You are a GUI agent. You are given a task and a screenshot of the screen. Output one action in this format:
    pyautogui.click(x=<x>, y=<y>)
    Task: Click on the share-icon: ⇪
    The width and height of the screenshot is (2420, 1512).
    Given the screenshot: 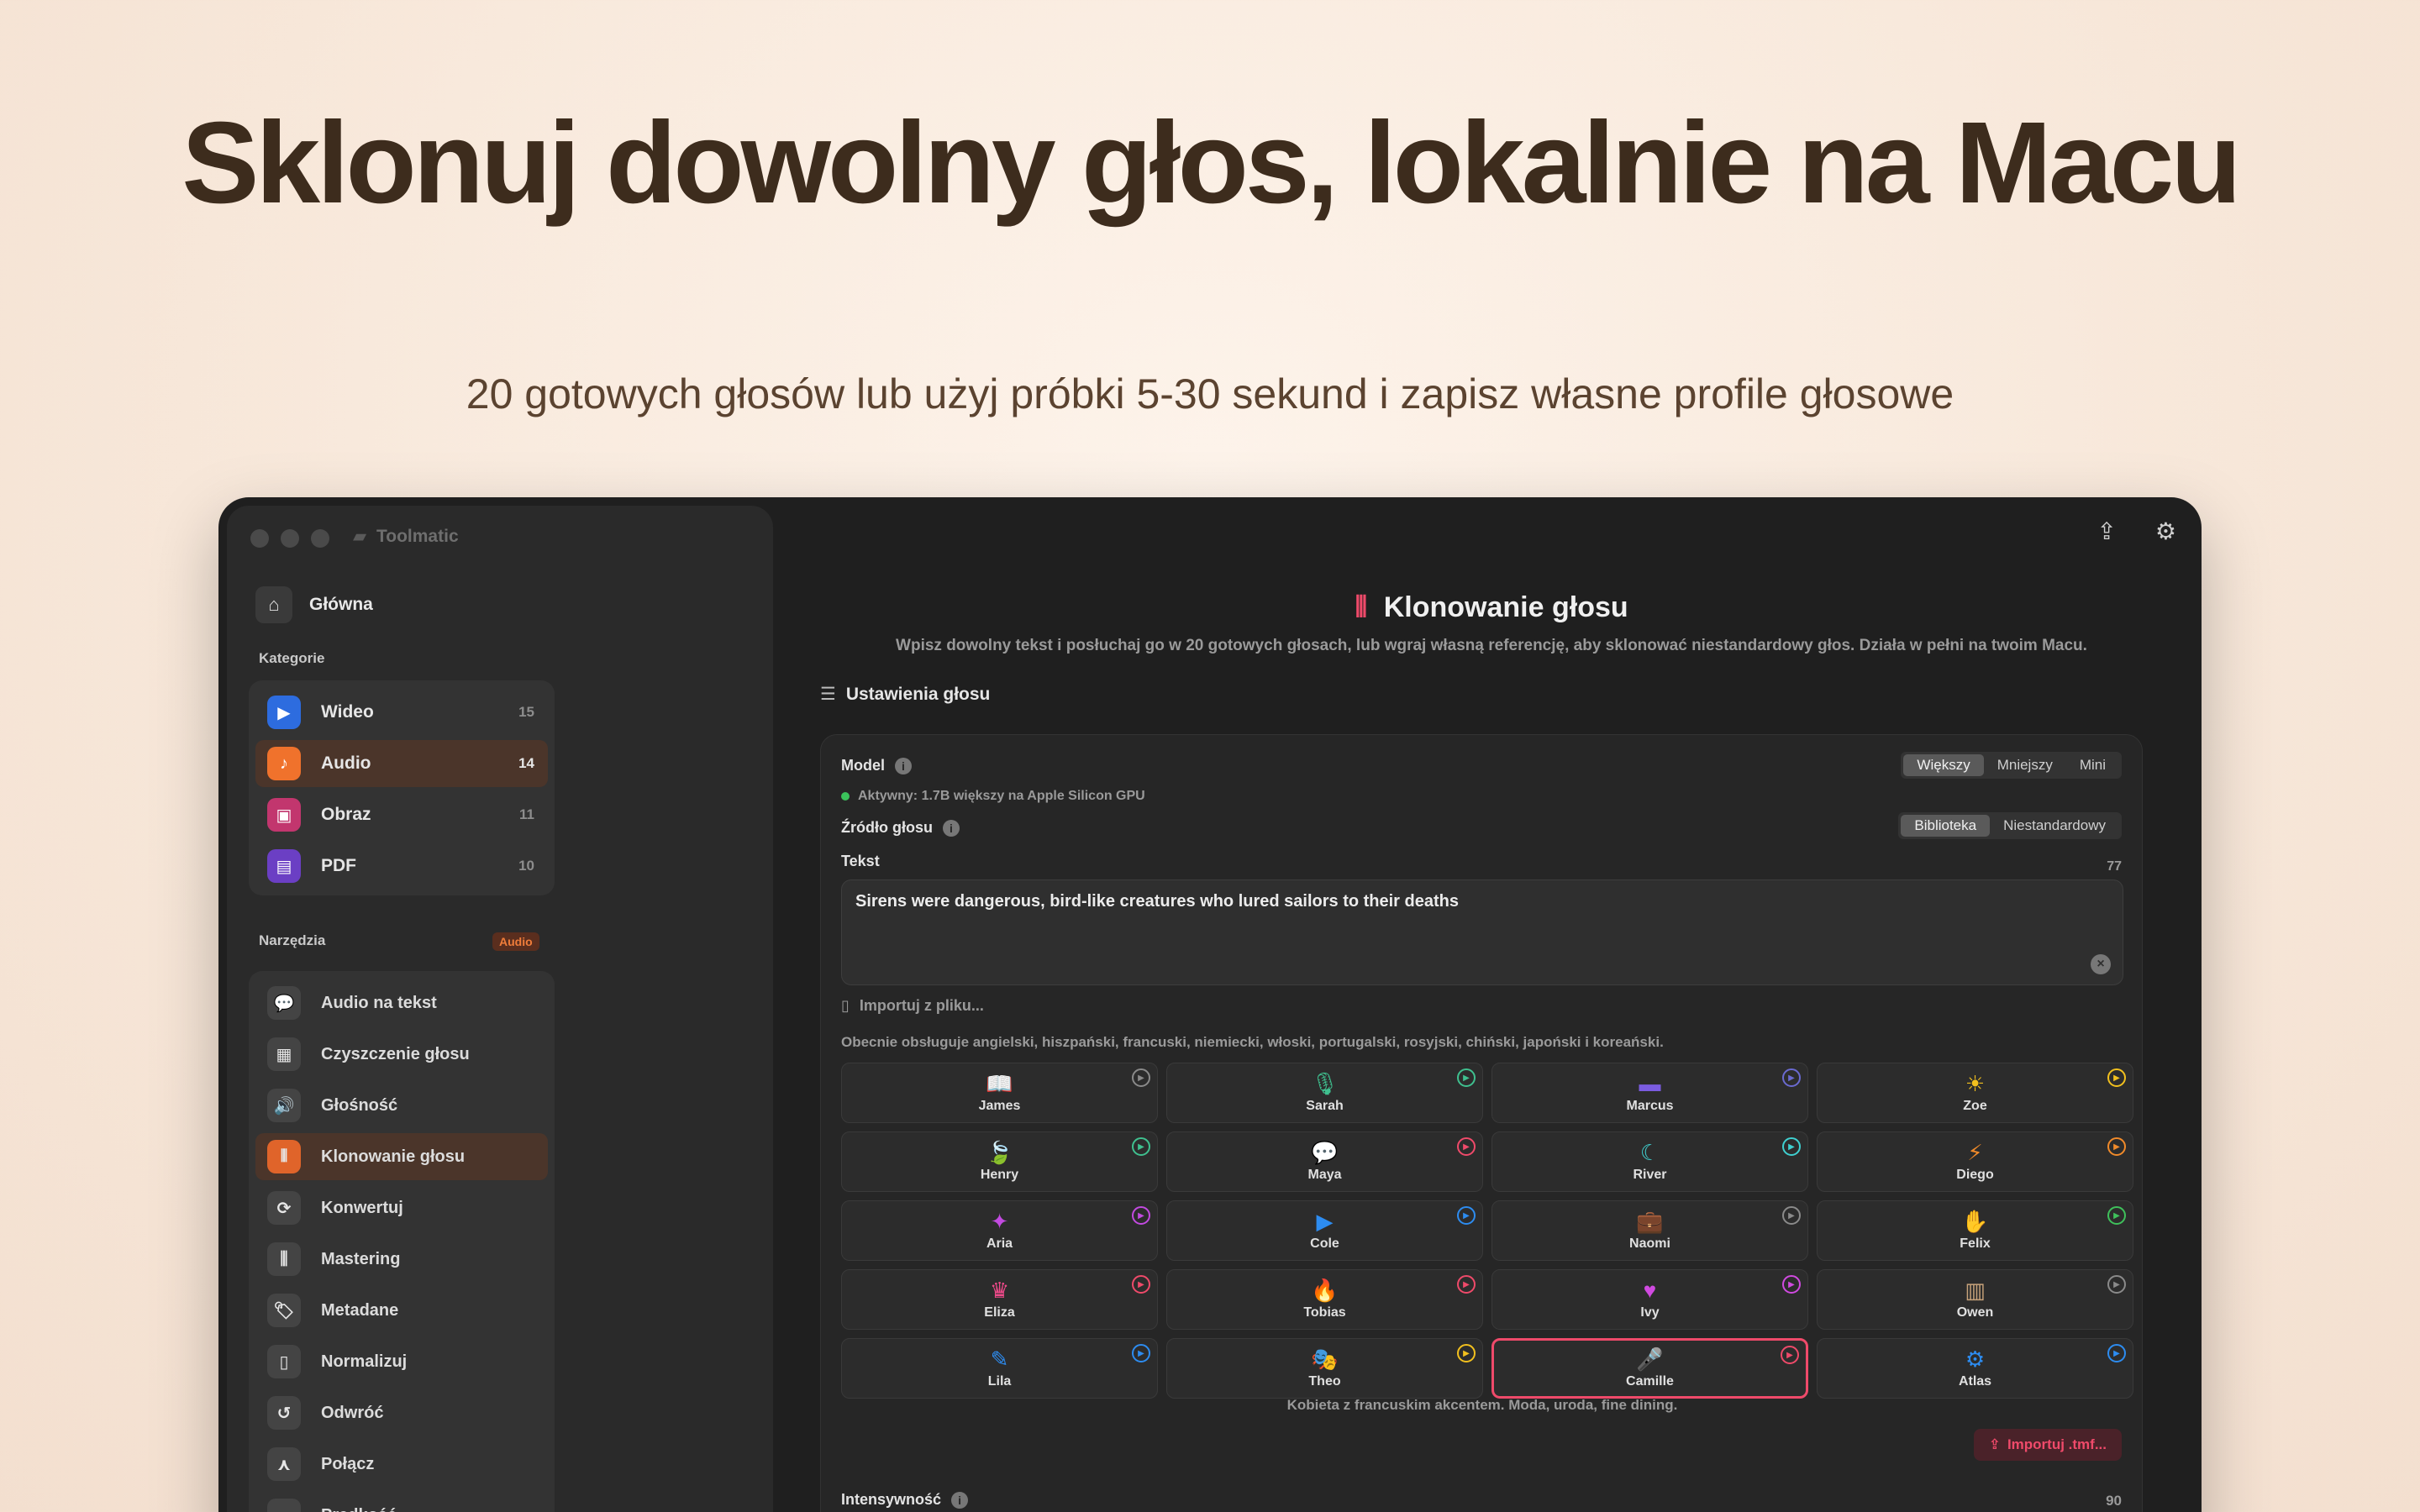 What is the action you would take?
    pyautogui.click(x=2106, y=531)
    